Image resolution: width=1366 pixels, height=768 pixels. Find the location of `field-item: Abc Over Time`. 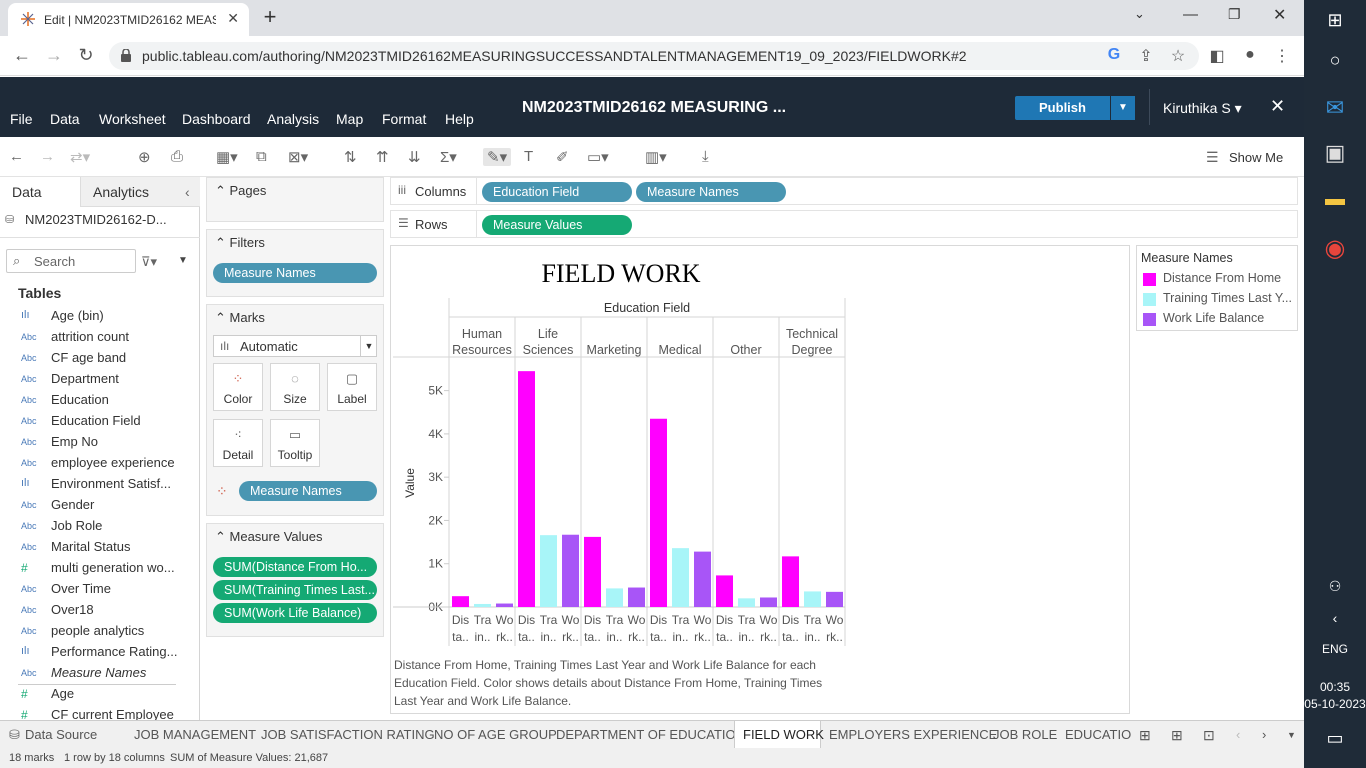

field-item: Abc Over Time is located at coordinates (97, 589).